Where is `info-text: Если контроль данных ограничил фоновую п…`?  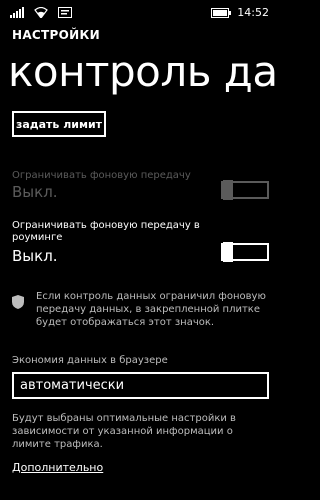 info-text: Если контроль данных ограничил фоновую п… is located at coordinates (151, 309).